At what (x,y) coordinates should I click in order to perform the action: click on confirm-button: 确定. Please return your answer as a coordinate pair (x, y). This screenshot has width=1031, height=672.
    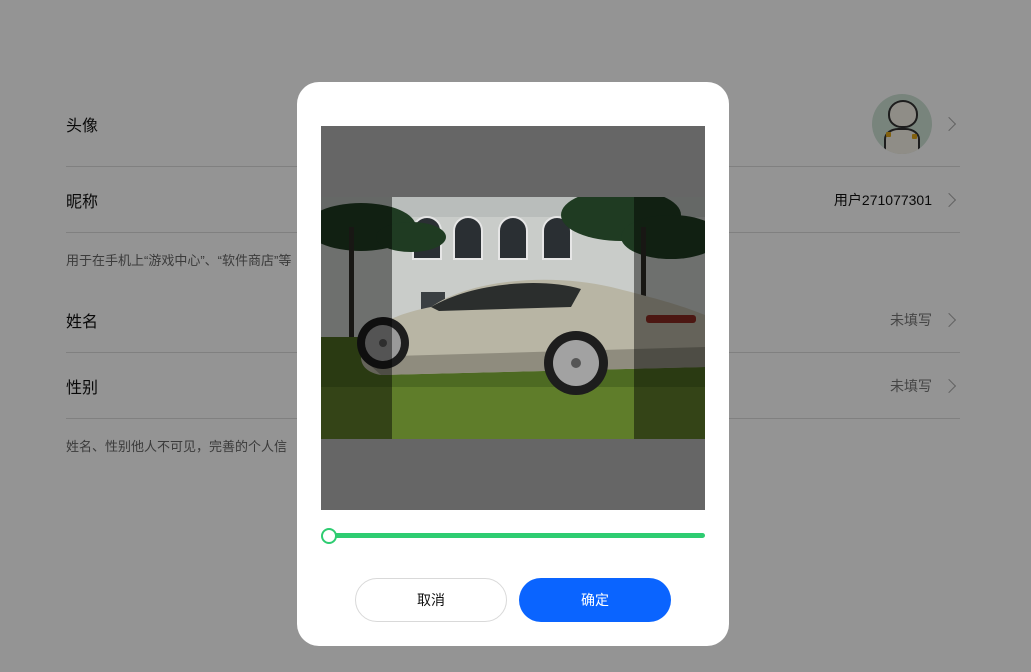
    Looking at the image, I should click on (595, 600).